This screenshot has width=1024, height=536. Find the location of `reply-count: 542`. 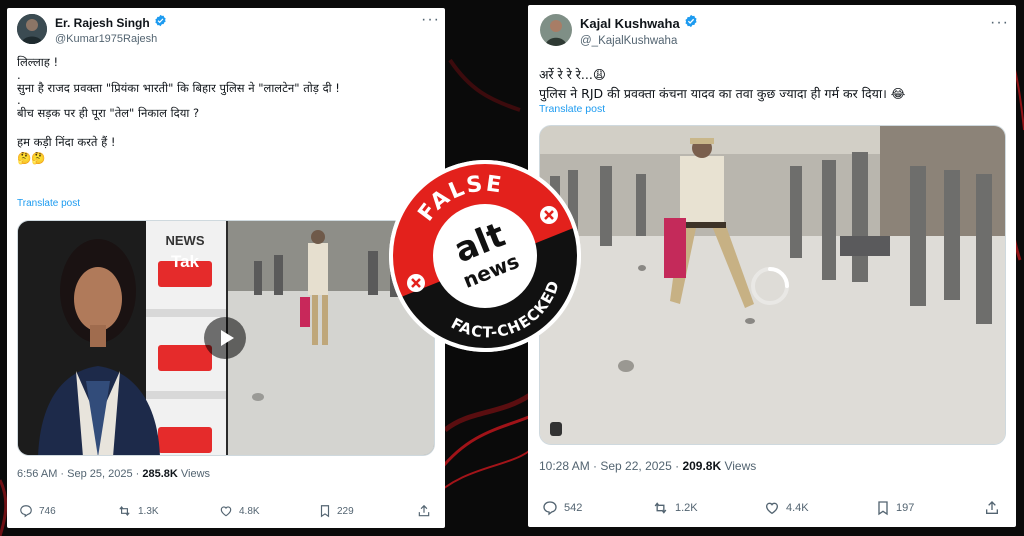

reply-count: 542 is located at coordinates (573, 508).